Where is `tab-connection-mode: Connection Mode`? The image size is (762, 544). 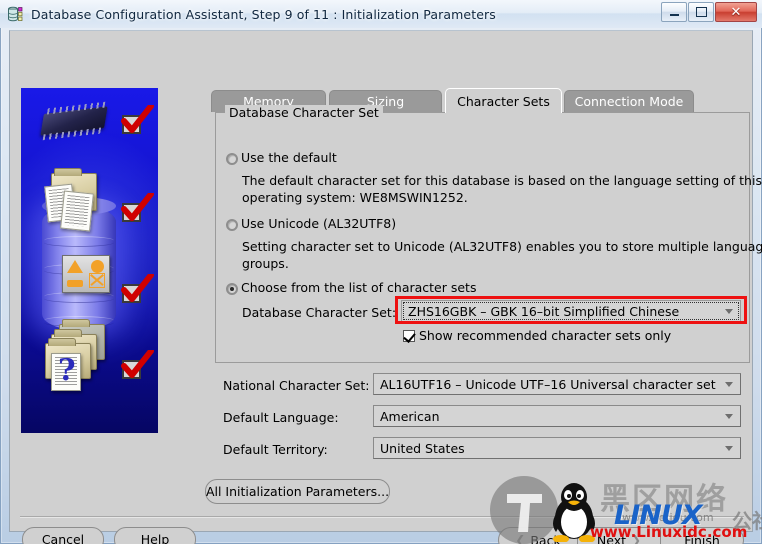 tab-connection-mode: Connection Mode is located at coordinates (629, 101).